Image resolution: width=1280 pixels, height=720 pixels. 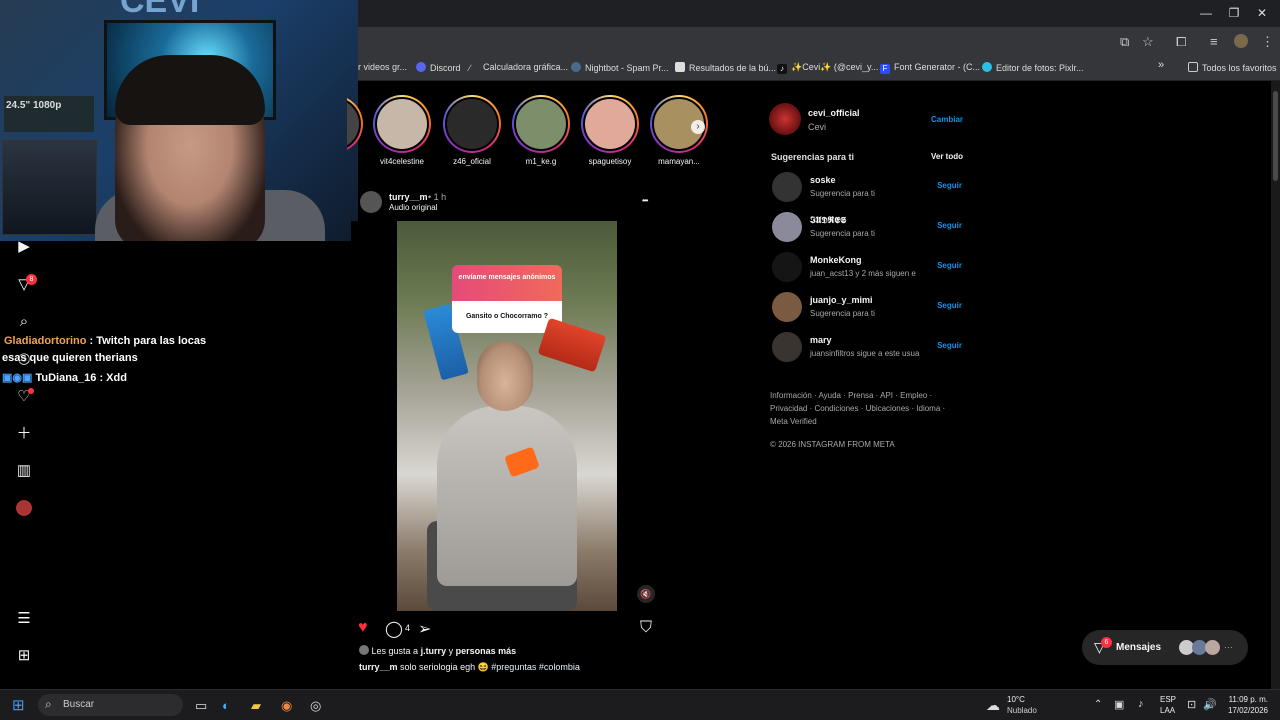 What do you see at coordinates (18, 705) in the screenshot?
I see `windows-start-icon: ⊞` at bounding box center [18, 705].